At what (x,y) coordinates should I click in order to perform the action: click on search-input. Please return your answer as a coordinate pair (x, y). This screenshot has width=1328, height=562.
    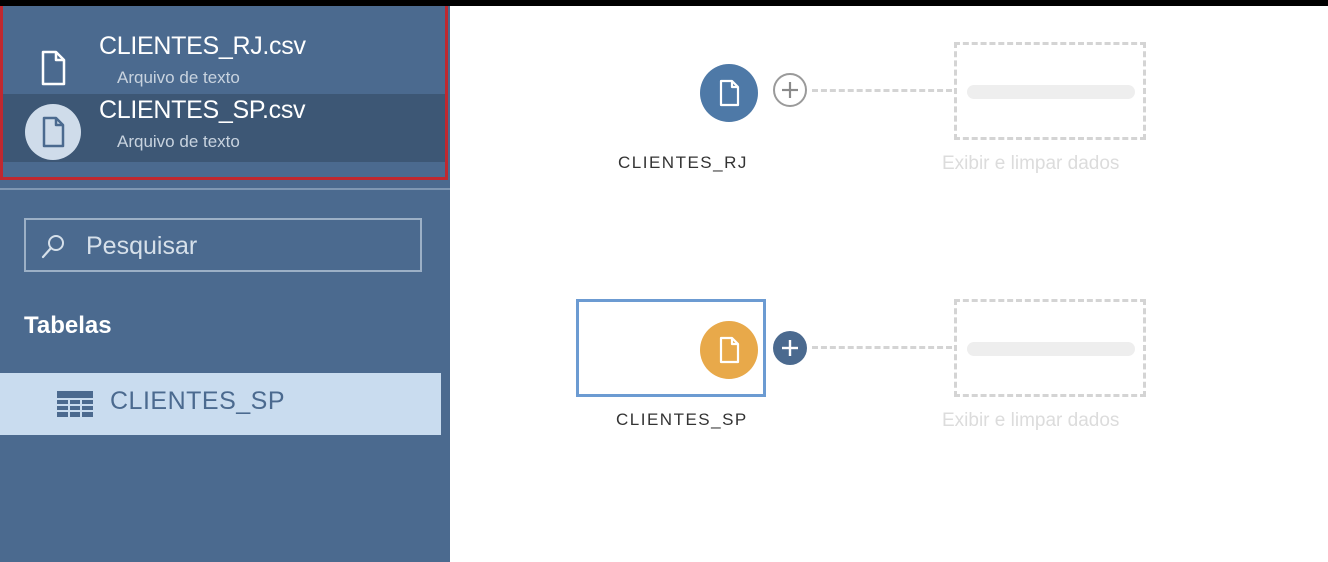
    Looking at the image, I should click on (246, 246).